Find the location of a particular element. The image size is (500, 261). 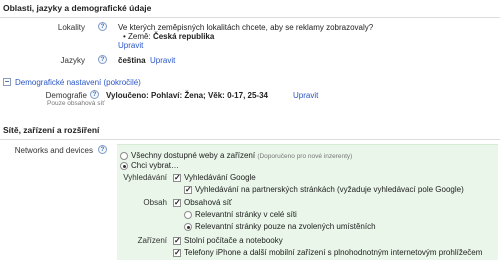

locations-edit-link: Upravit is located at coordinates (130, 45).